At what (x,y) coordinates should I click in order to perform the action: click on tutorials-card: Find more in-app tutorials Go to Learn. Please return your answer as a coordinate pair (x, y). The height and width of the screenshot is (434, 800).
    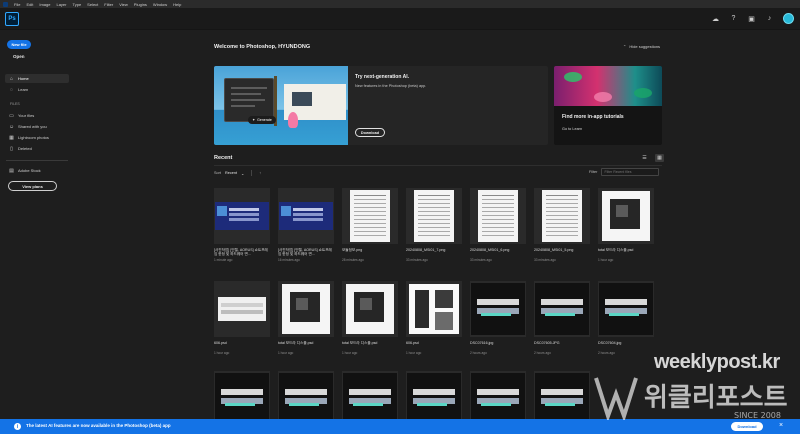
    Looking at the image, I should click on (608, 105).